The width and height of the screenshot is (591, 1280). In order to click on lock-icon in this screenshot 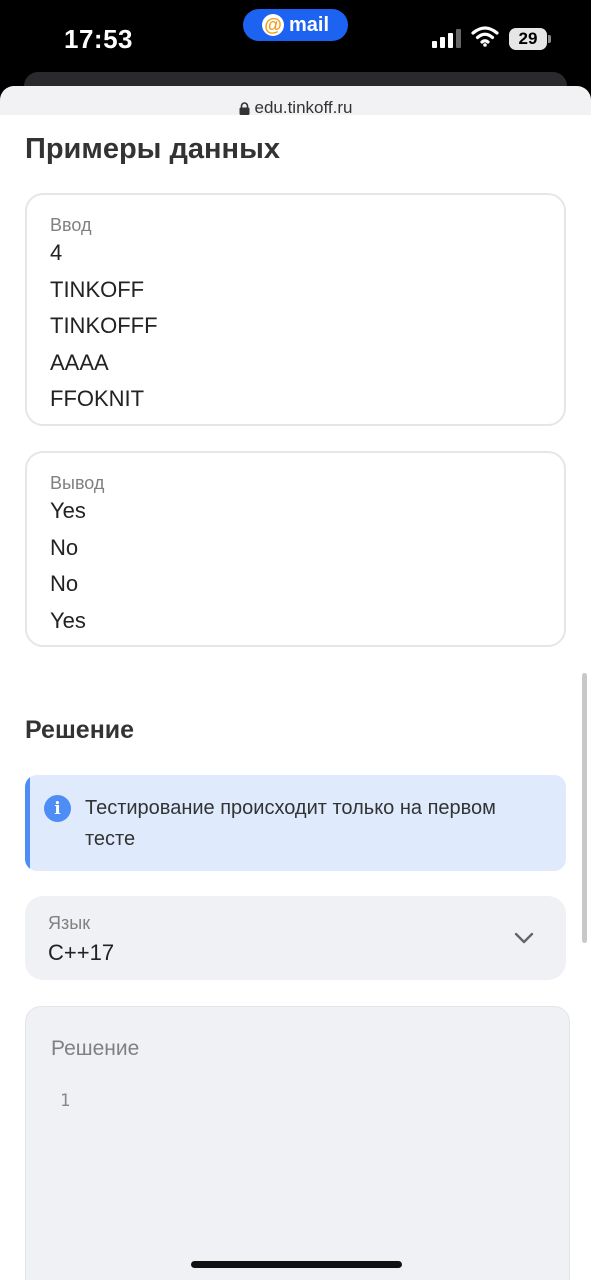, I will do `click(244, 108)`.